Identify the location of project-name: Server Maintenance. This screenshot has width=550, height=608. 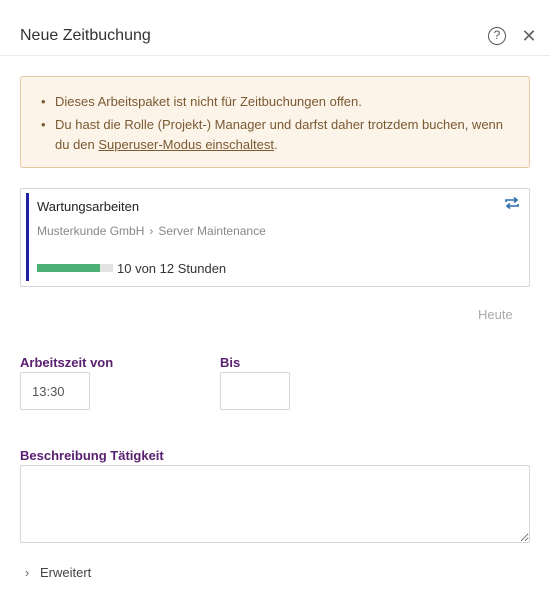
(212, 231).